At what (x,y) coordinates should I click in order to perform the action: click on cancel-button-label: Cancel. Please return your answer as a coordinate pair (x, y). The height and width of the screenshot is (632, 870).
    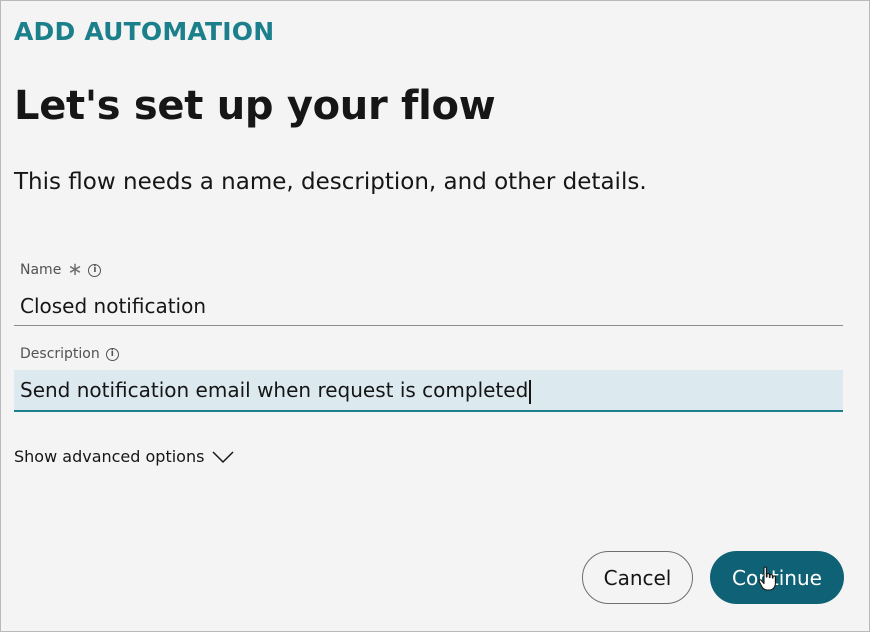
    Looking at the image, I should click on (637, 577).